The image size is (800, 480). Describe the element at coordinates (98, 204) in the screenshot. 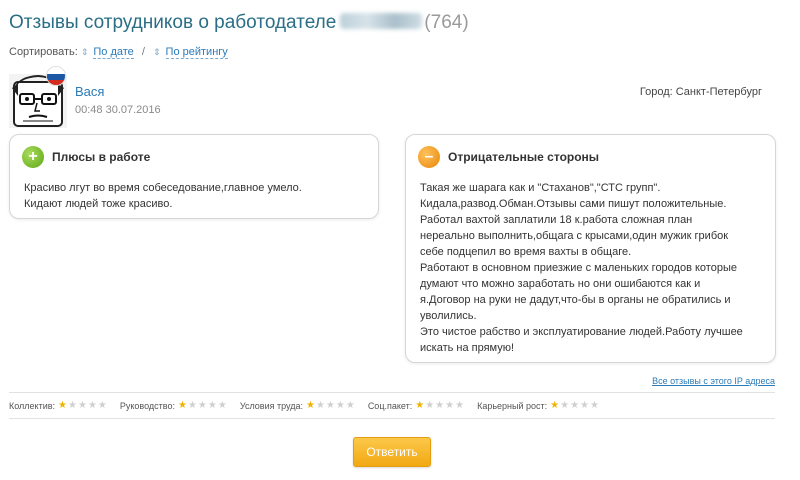

I see `pros-line: Кидают людей тоже красиво.` at that location.